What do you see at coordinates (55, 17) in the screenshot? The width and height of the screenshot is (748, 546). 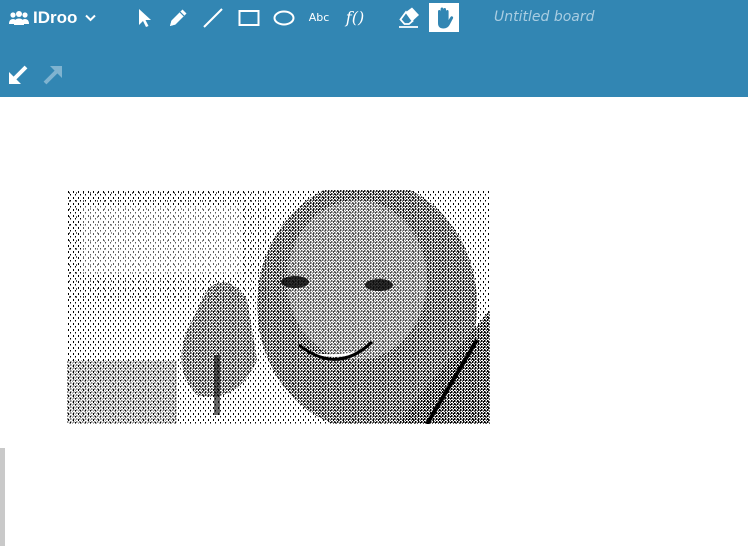 I see `app-name: IDroo` at bounding box center [55, 17].